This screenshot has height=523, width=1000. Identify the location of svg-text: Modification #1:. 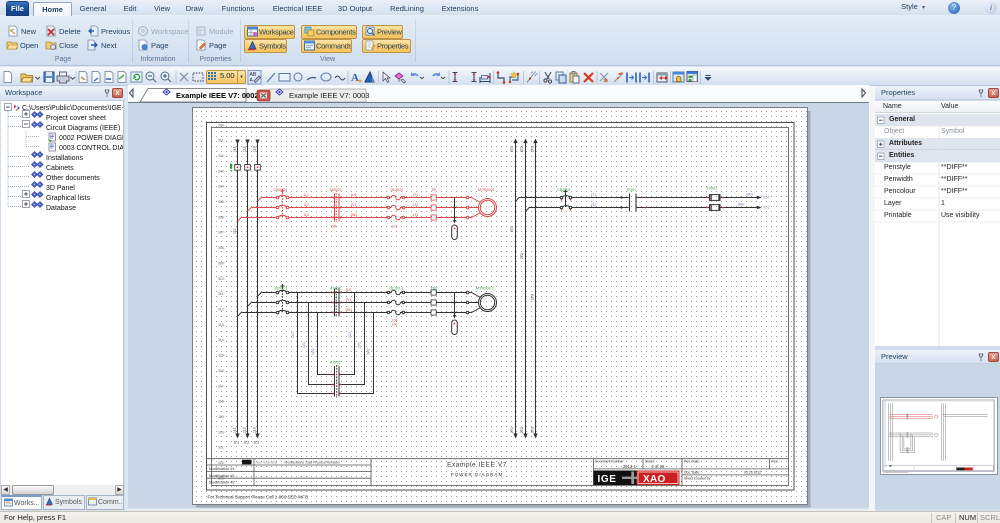
(222, 469).